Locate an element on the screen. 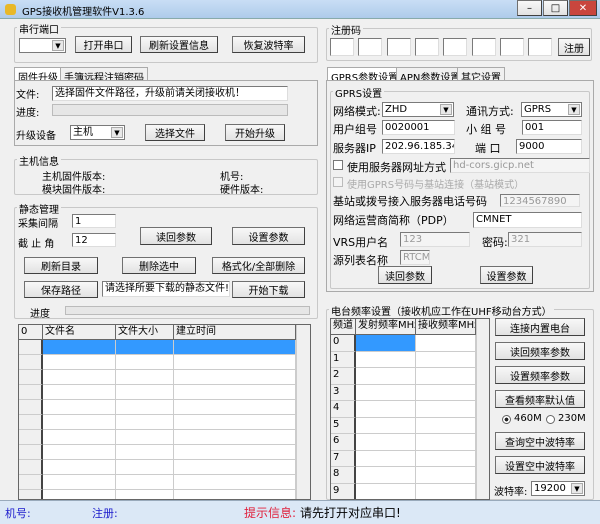 The image size is (600, 524). pdp-field: CMNET is located at coordinates (527, 220).